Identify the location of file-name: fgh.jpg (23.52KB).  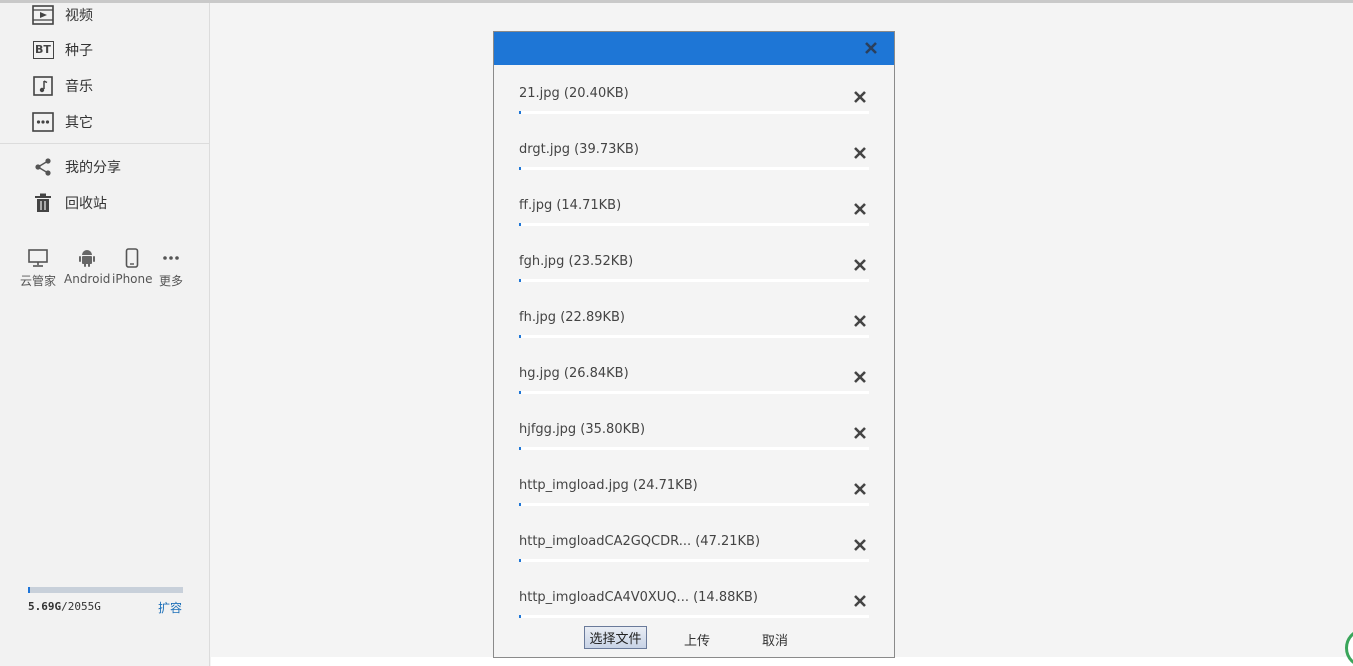
(576, 261).